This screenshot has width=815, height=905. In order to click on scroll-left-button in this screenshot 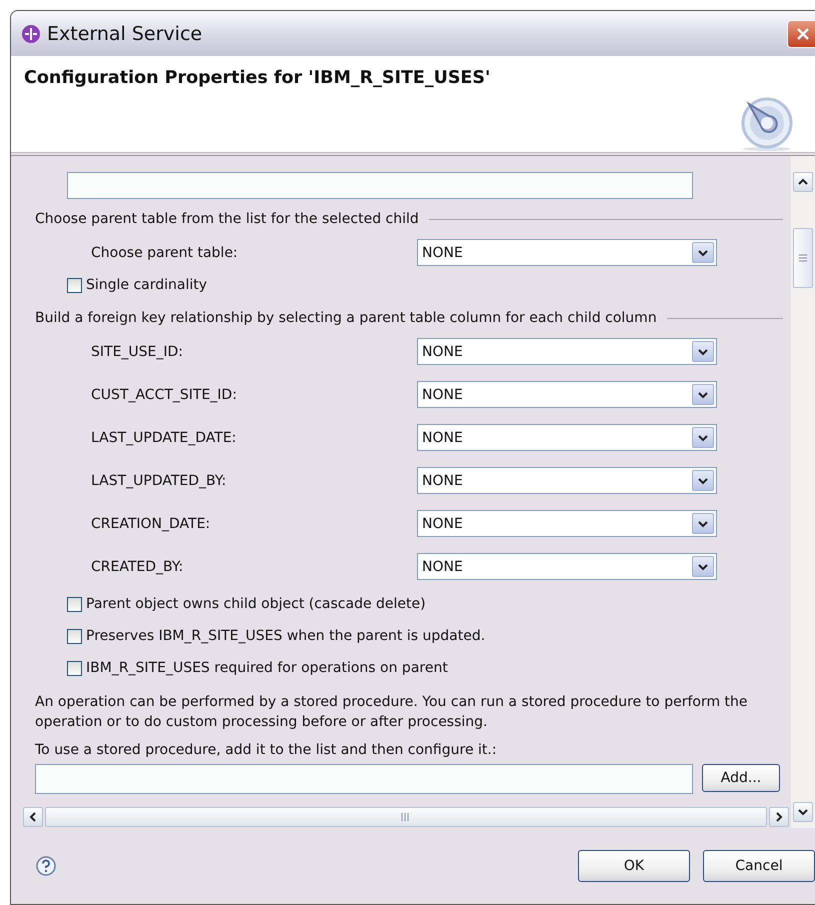, I will do `click(33, 816)`.